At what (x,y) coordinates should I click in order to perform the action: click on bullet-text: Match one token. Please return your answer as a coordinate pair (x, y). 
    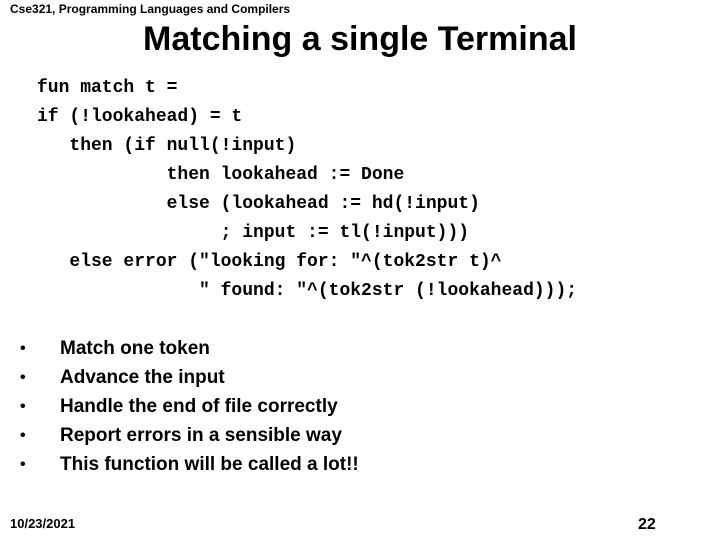
    Looking at the image, I should click on (135, 348).